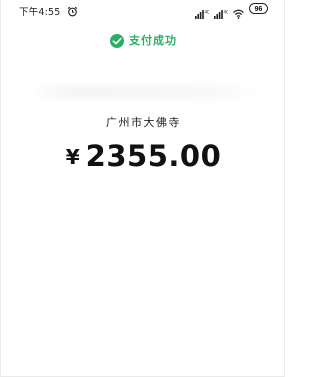 This screenshot has width=320, height=377. I want to click on status-bar: 下午4:55 4G 4G 96, so click(143, 10).